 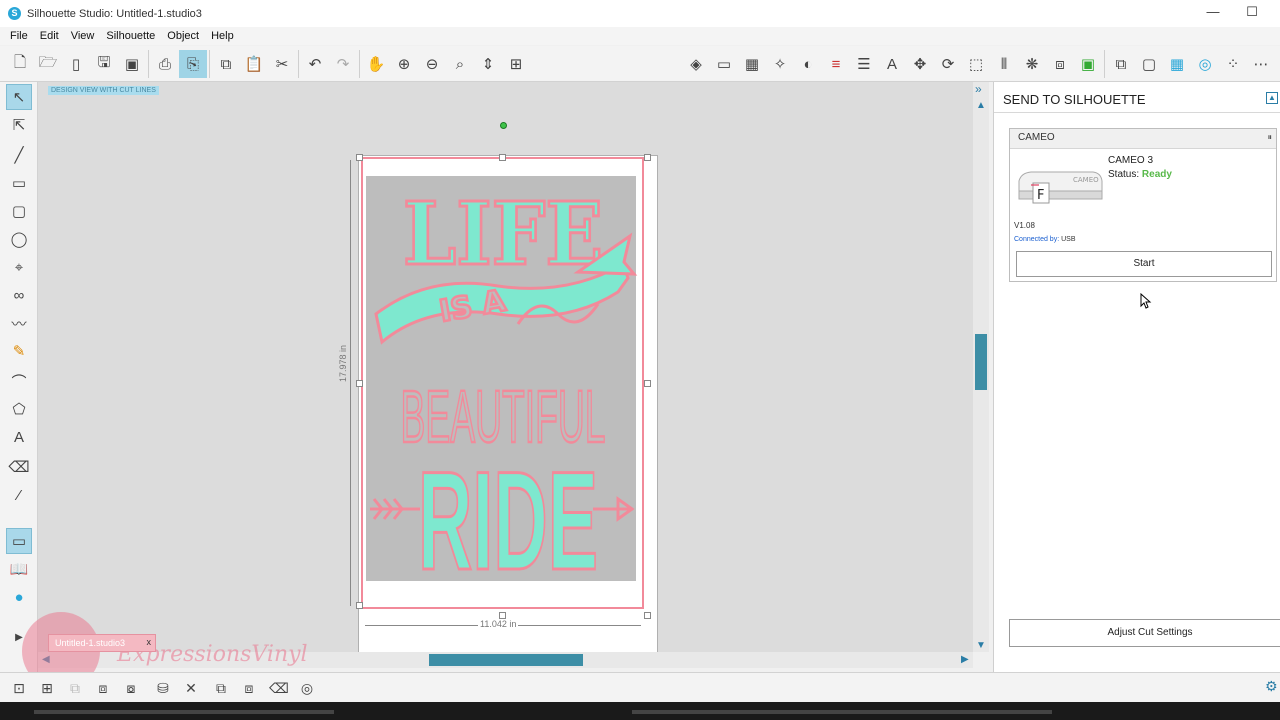 What do you see at coordinates (1272, 98) in the screenshot?
I see `panel-toggle-icon: ▲` at bounding box center [1272, 98].